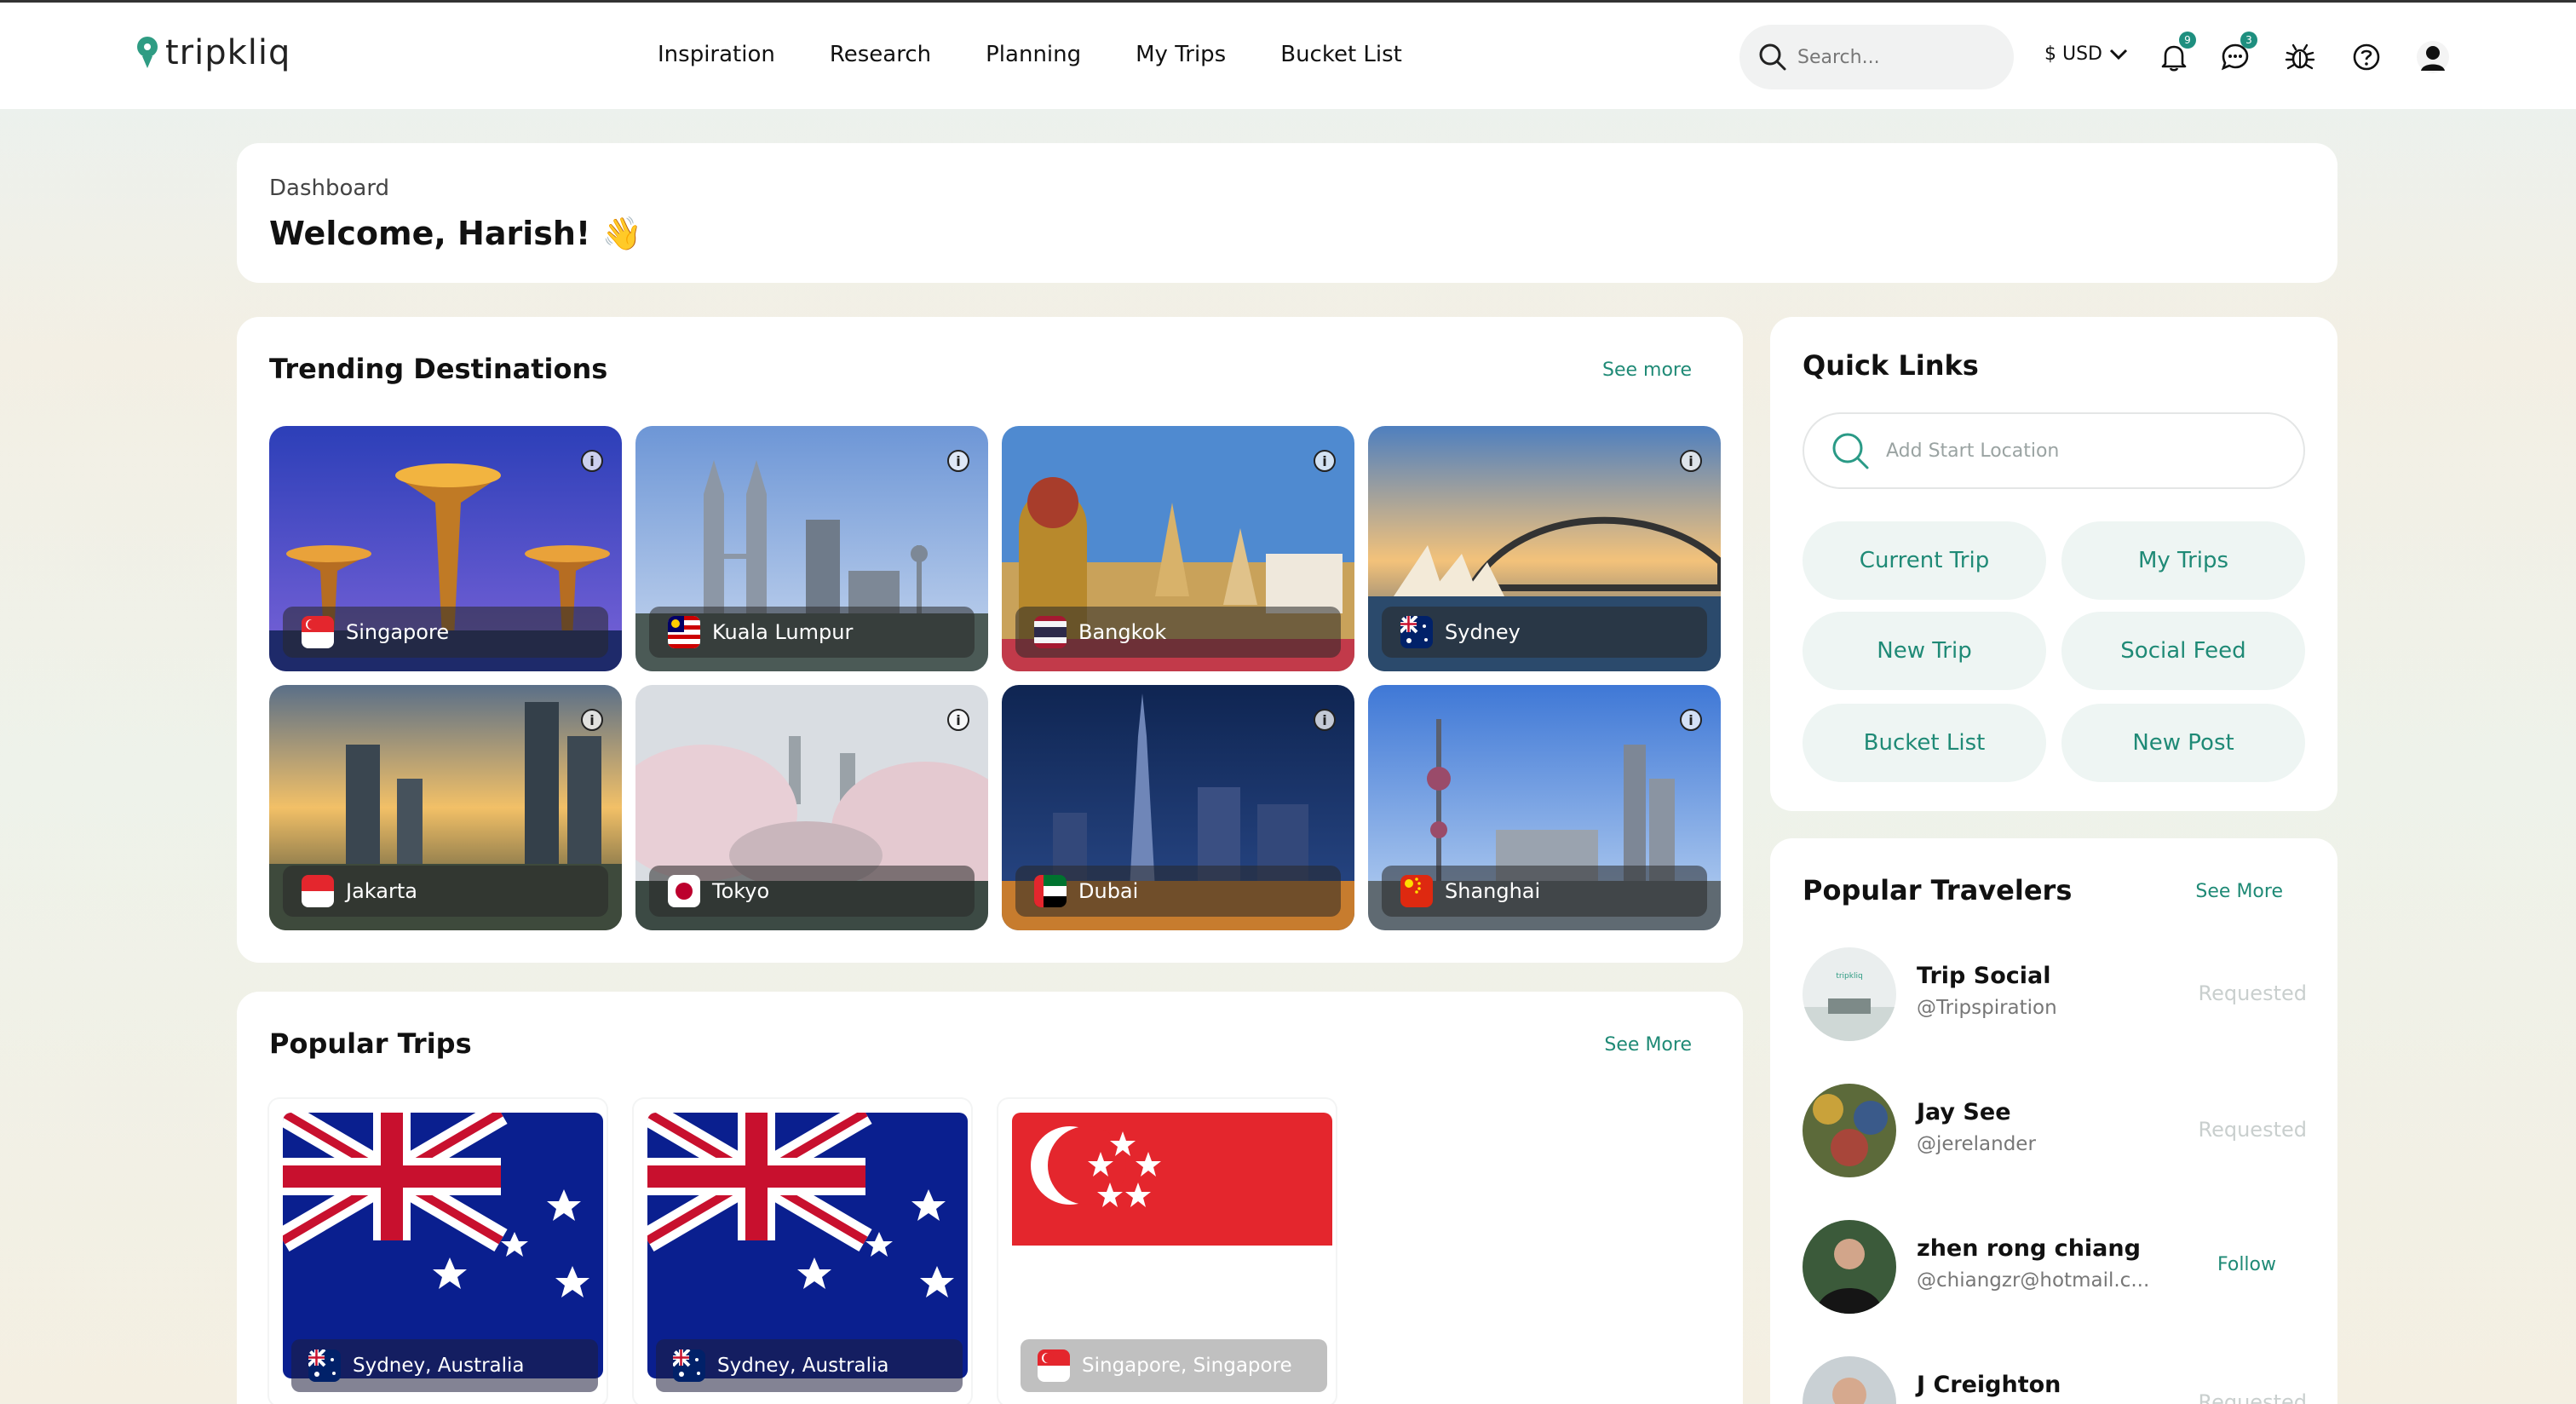  I want to click on user-avatar-icon, so click(2433, 57).